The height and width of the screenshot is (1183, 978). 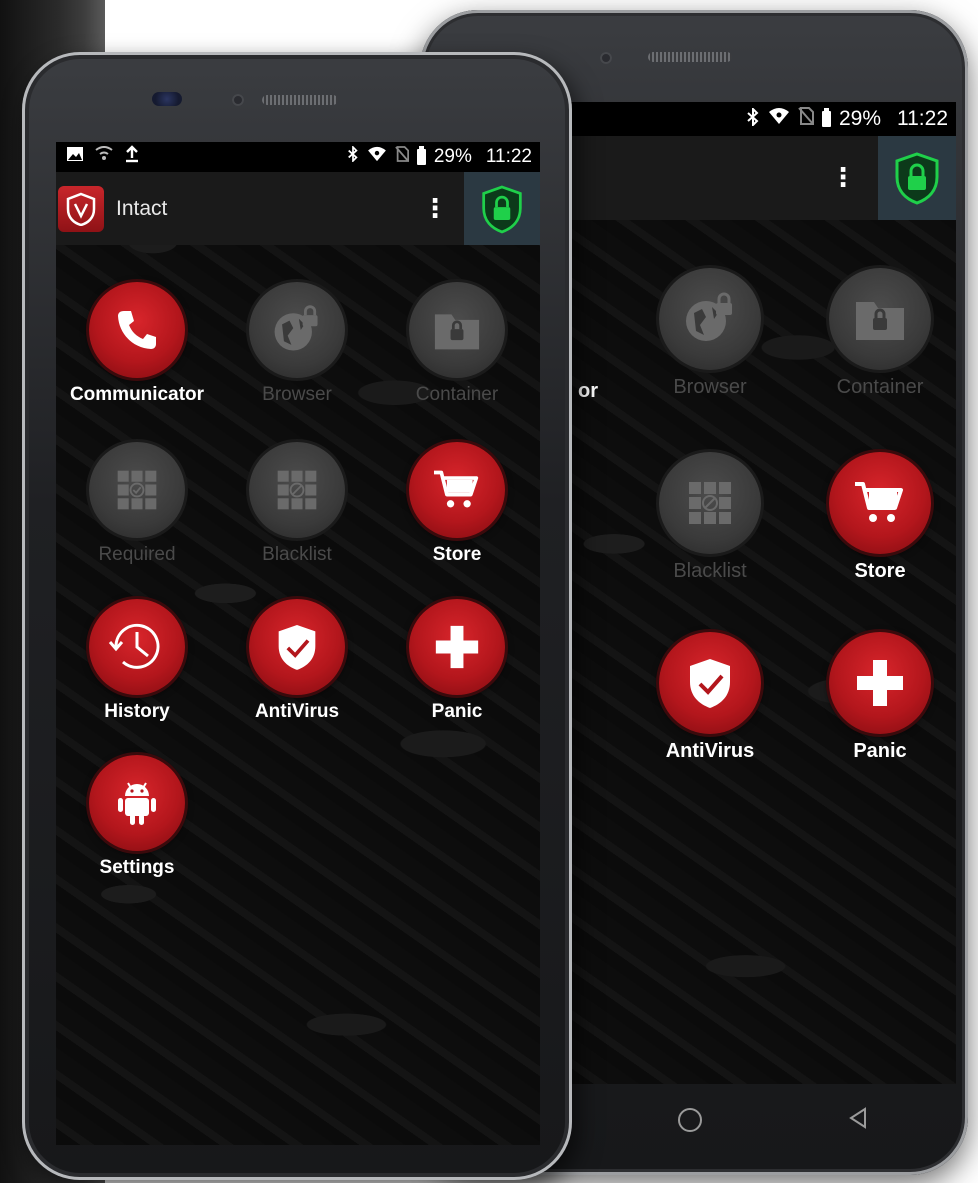 What do you see at coordinates (588, 391) in the screenshot?
I see `partial-app-label: or` at bounding box center [588, 391].